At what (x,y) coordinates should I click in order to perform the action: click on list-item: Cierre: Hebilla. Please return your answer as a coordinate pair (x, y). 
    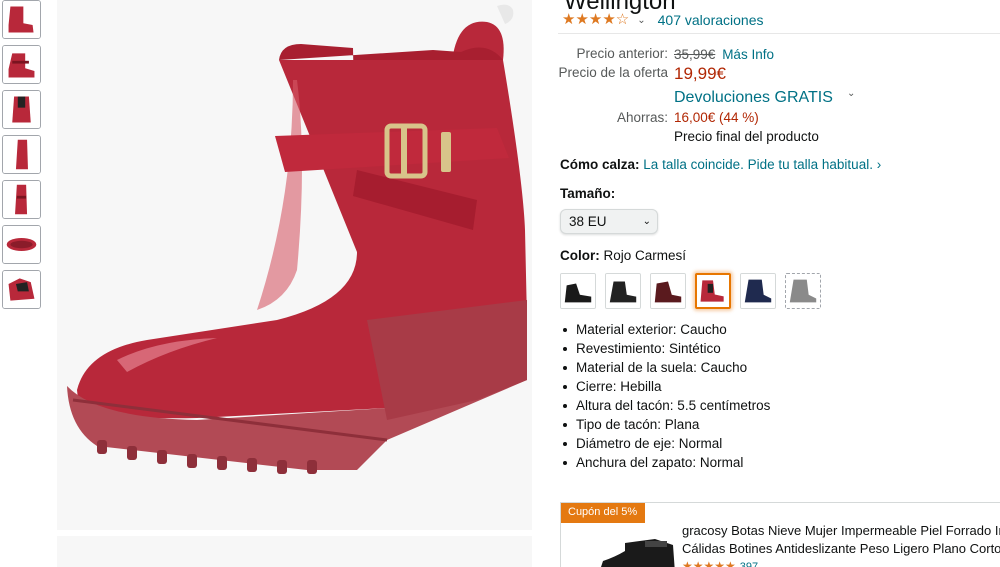
    Looking at the image, I should click on (665, 386).